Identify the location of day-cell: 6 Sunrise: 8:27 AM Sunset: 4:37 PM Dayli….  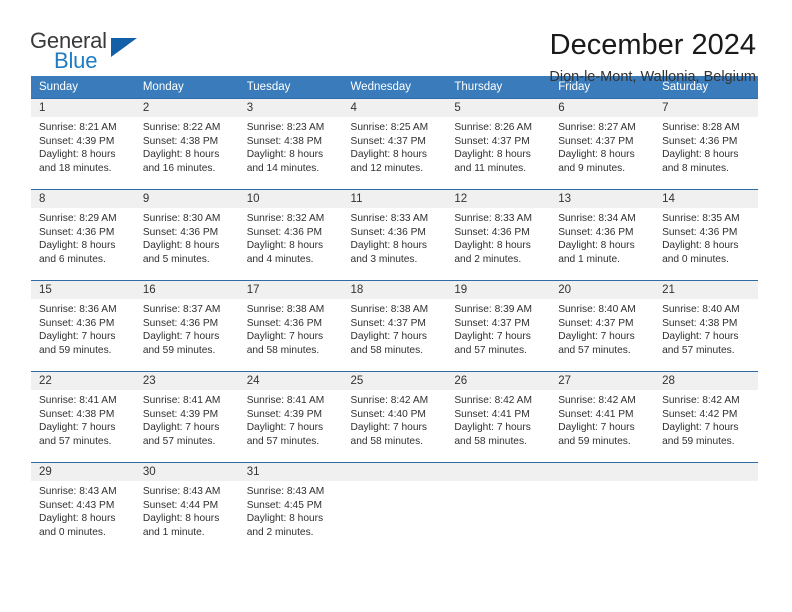
(602, 144).